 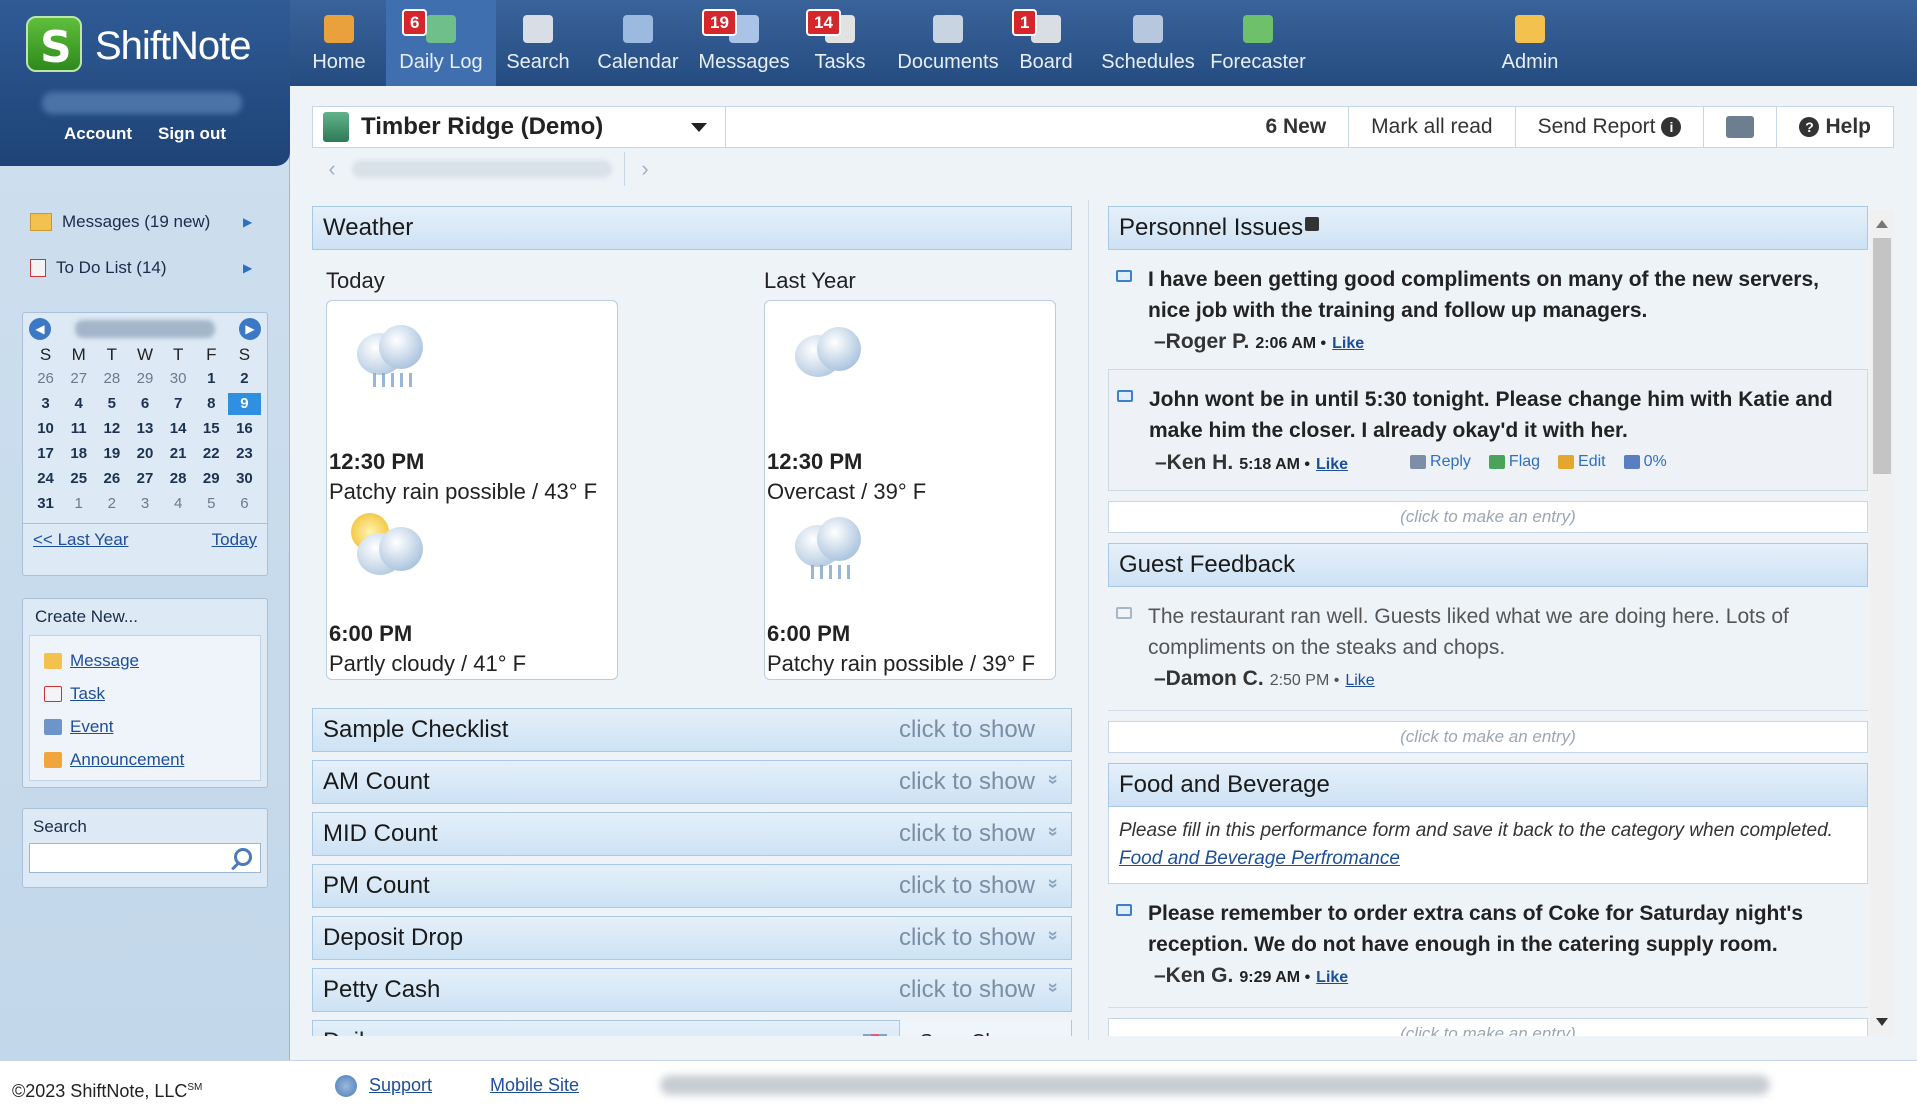 I want to click on calendar-day: 14, so click(x=178, y=429).